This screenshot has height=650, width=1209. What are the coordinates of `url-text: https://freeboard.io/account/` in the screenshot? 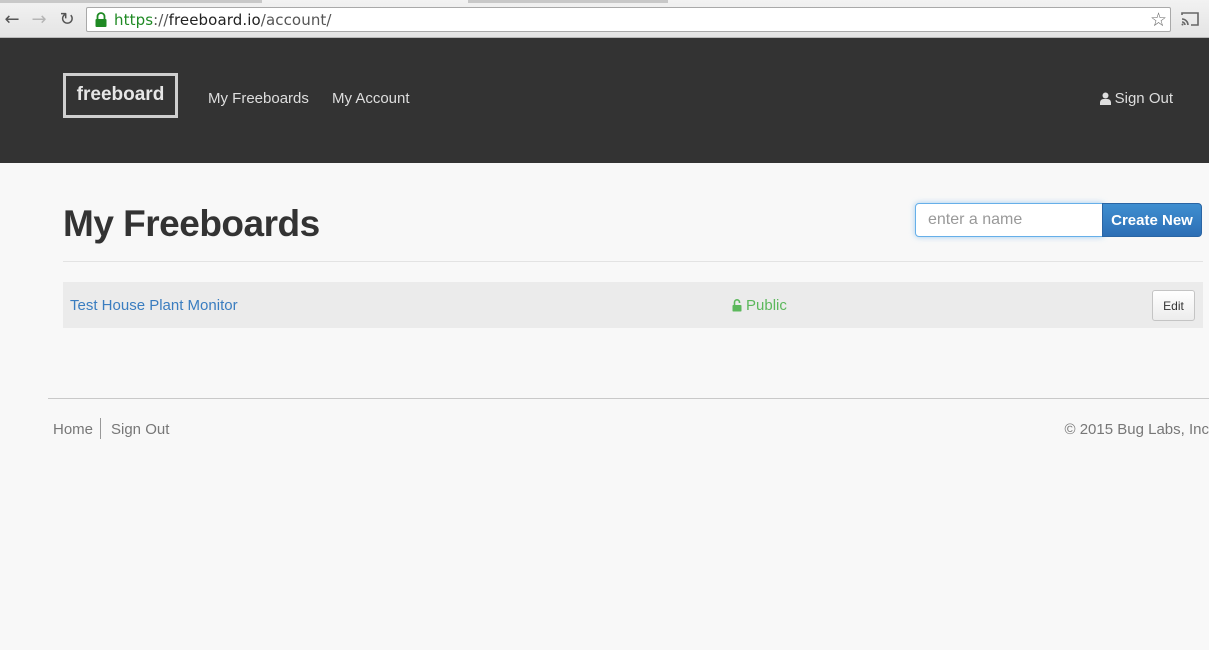 It's located at (223, 20).